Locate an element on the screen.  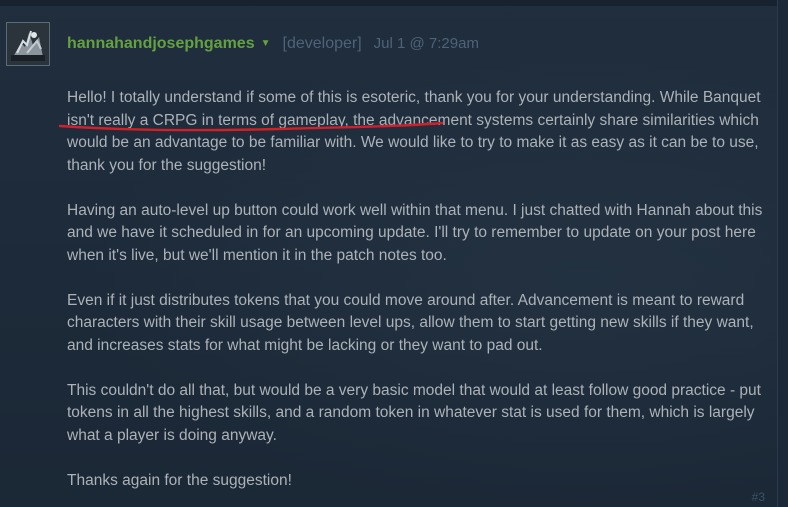
page-edge is located at coordinates (783, 253).